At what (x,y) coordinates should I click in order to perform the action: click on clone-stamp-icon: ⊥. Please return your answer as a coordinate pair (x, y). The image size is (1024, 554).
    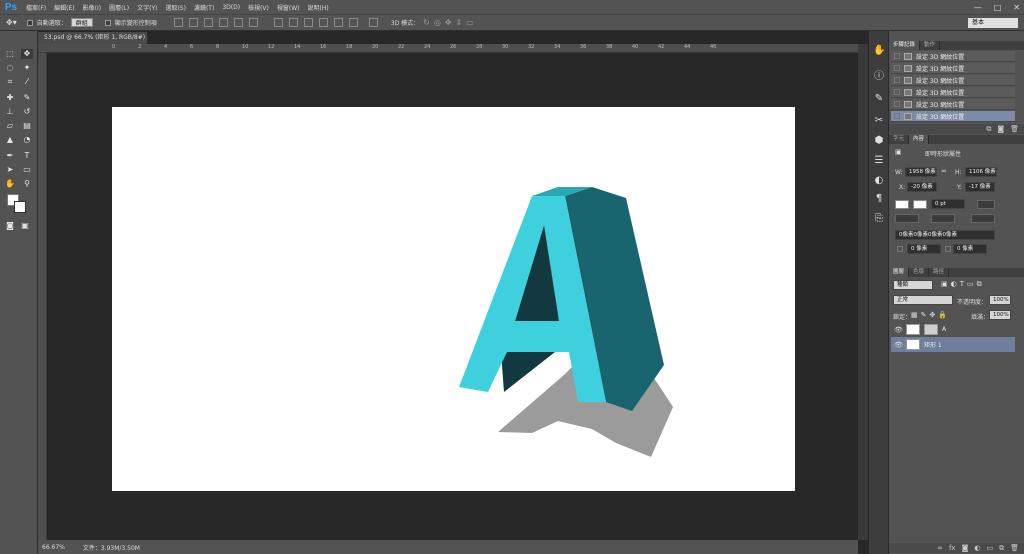
    Looking at the image, I should click on (10, 112).